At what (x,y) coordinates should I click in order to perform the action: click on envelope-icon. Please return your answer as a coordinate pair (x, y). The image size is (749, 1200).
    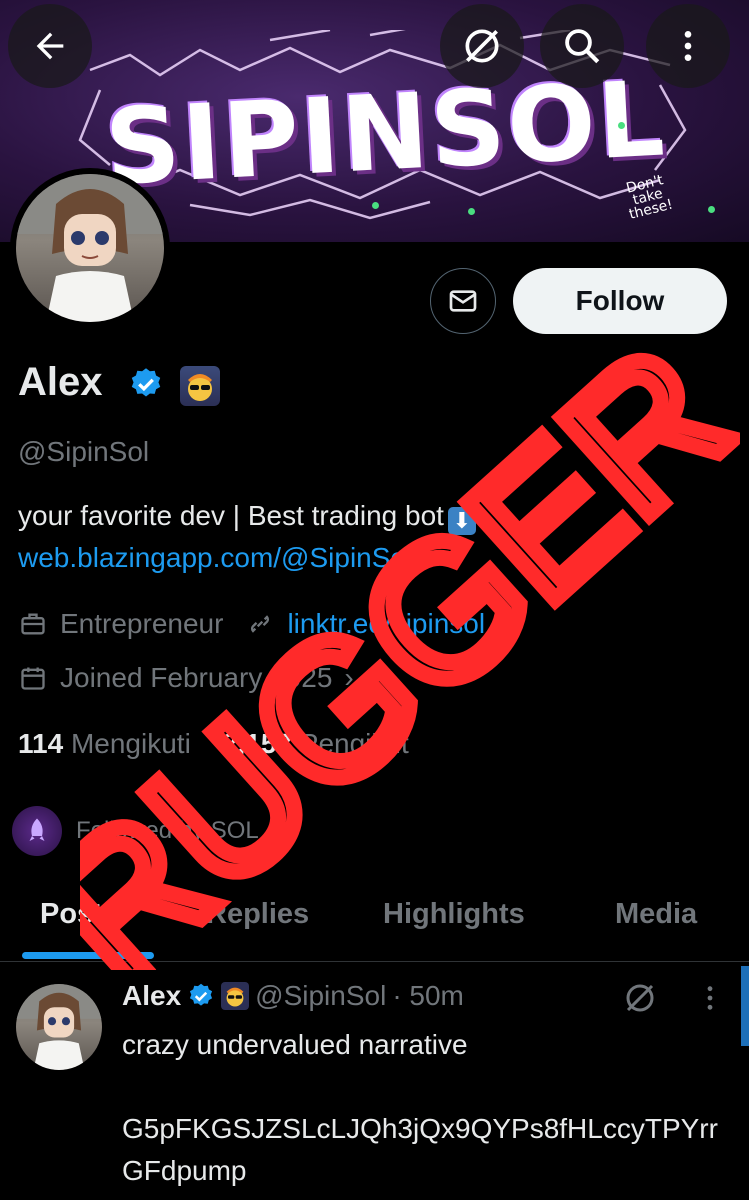
    Looking at the image, I should click on (463, 301).